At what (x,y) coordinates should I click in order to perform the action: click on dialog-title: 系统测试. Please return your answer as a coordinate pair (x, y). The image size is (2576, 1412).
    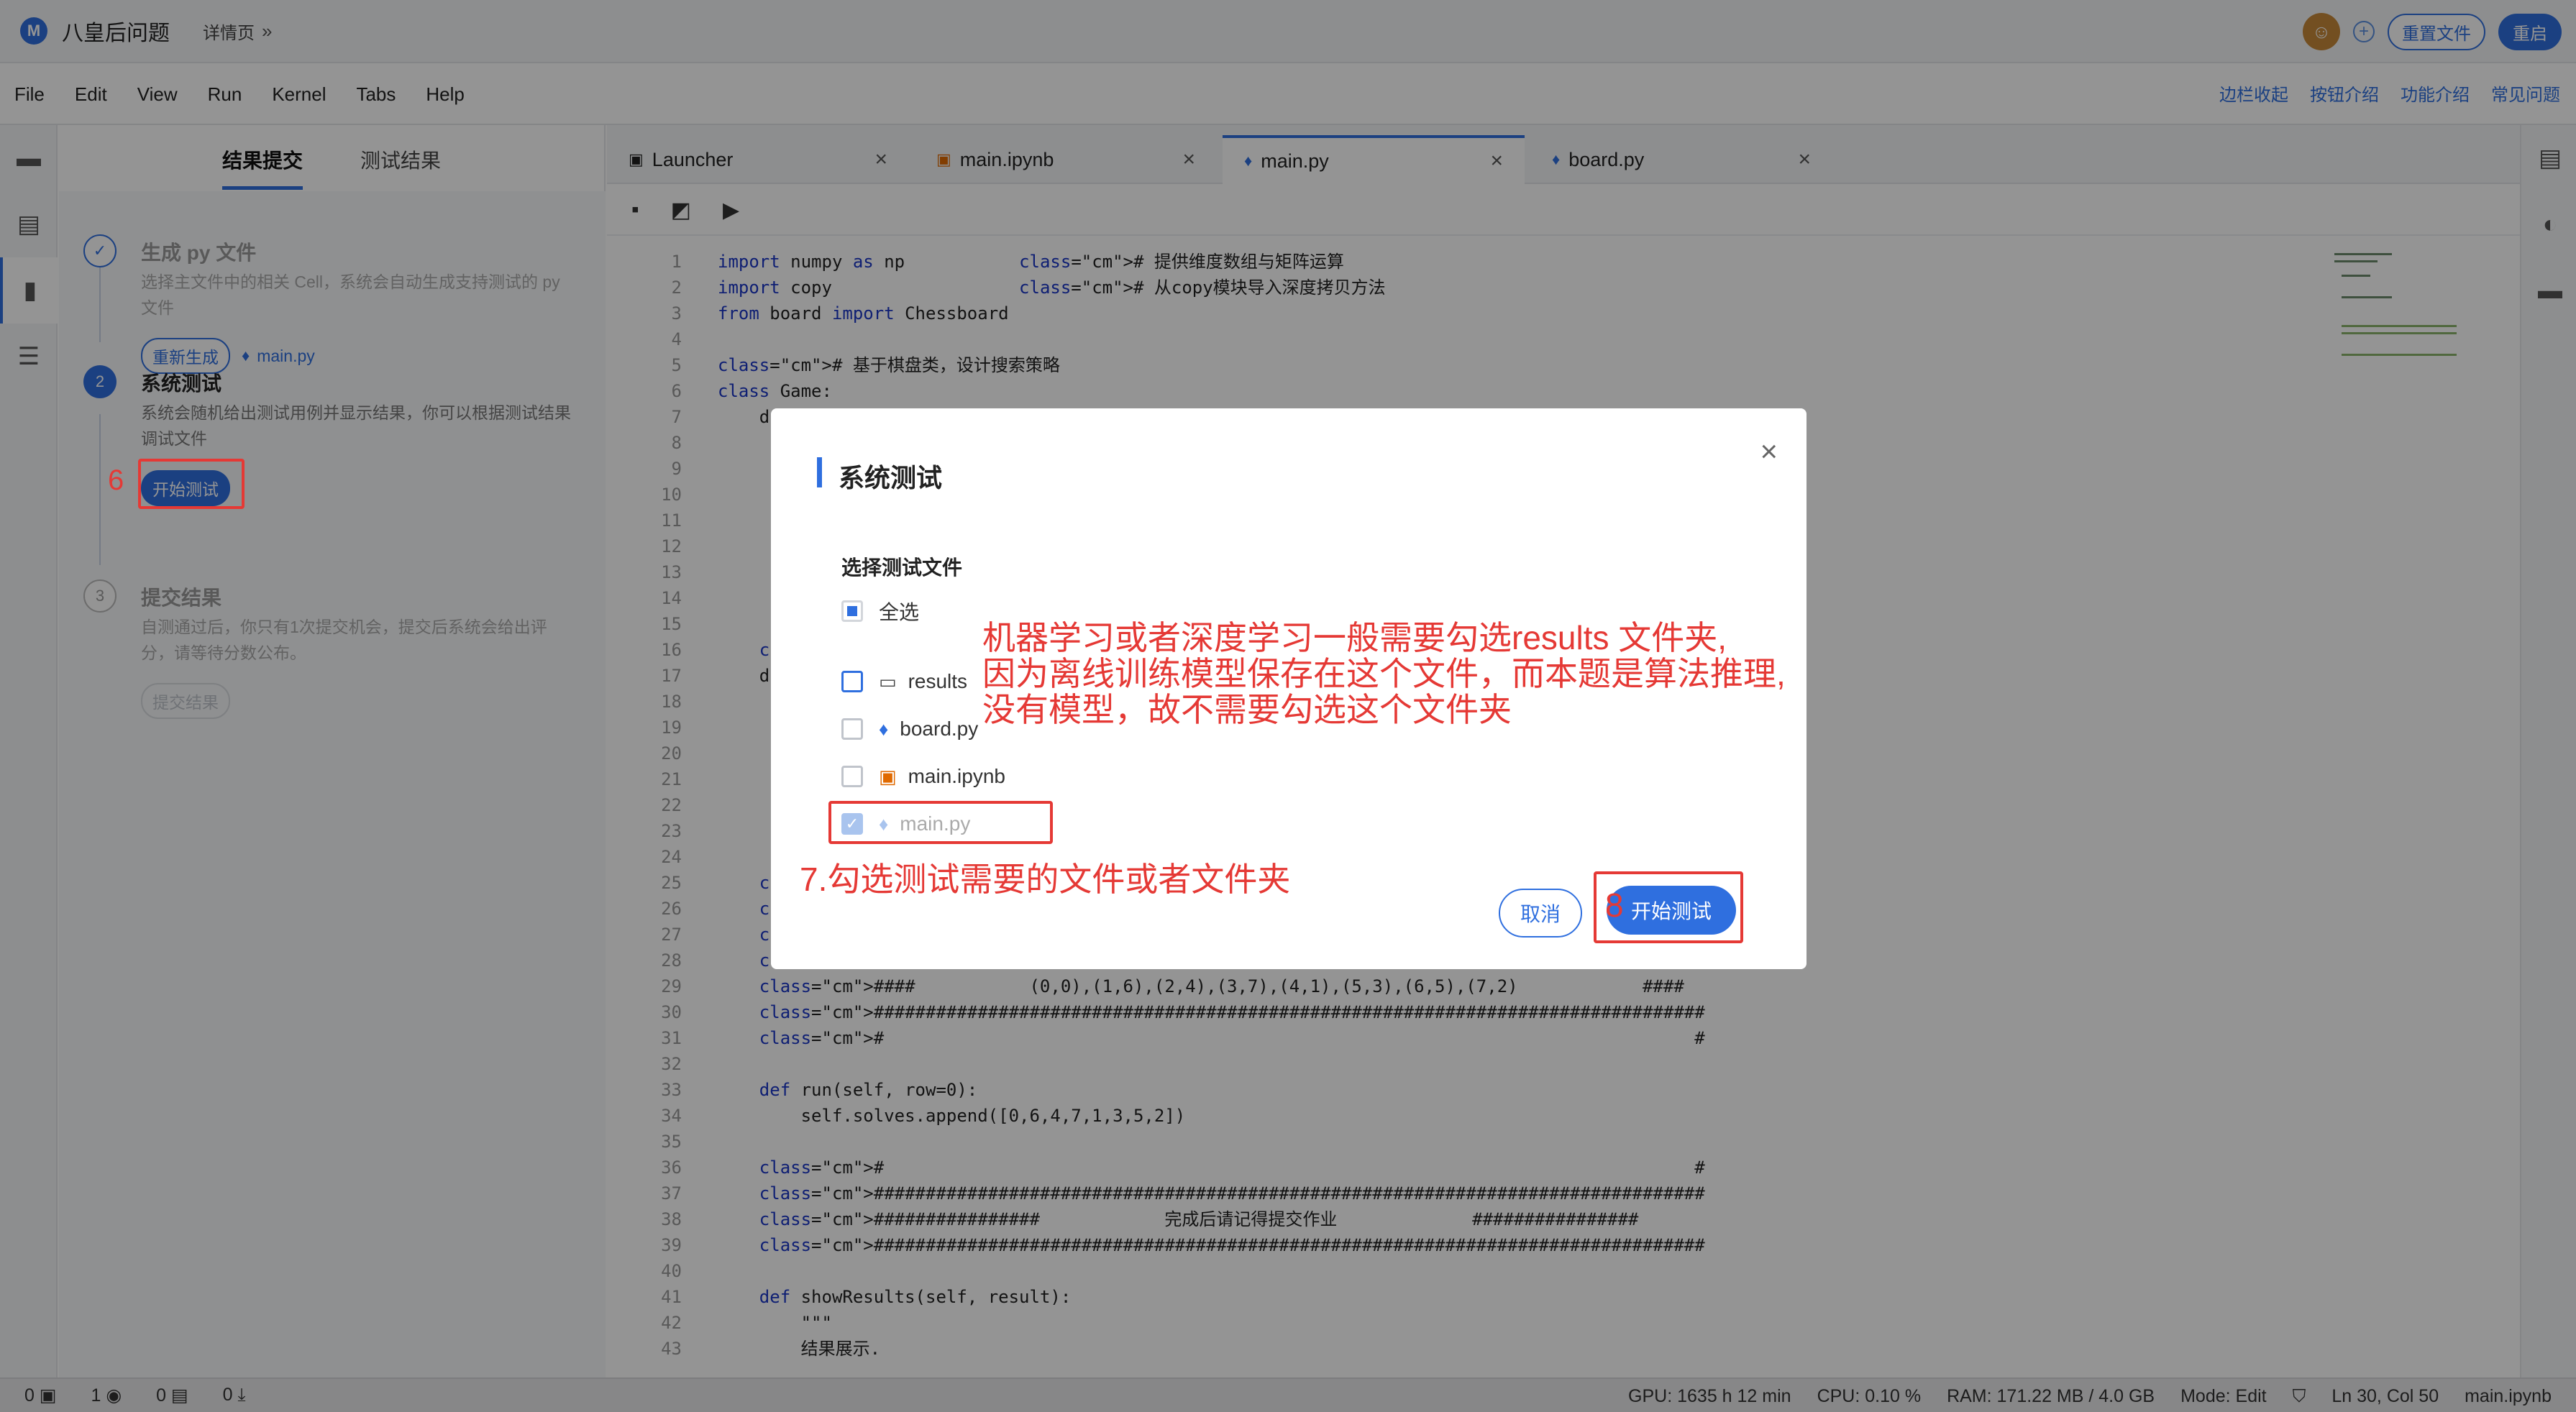
    Looking at the image, I should click on (891, 477).